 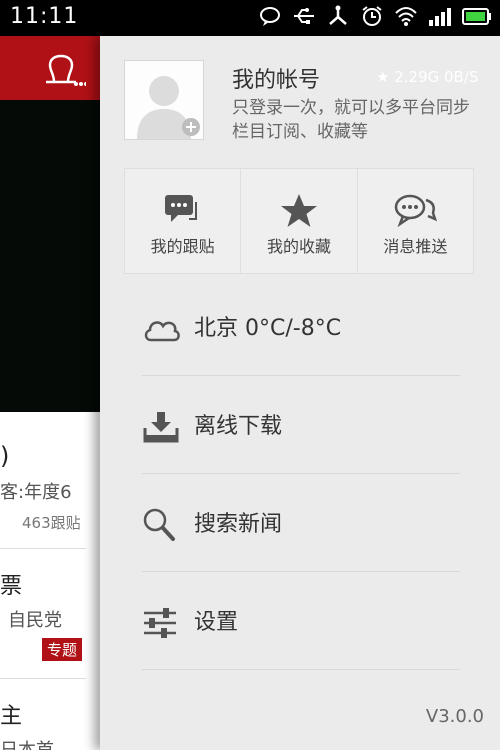 I want to click on comment-icon, so click(x=180, y=208).